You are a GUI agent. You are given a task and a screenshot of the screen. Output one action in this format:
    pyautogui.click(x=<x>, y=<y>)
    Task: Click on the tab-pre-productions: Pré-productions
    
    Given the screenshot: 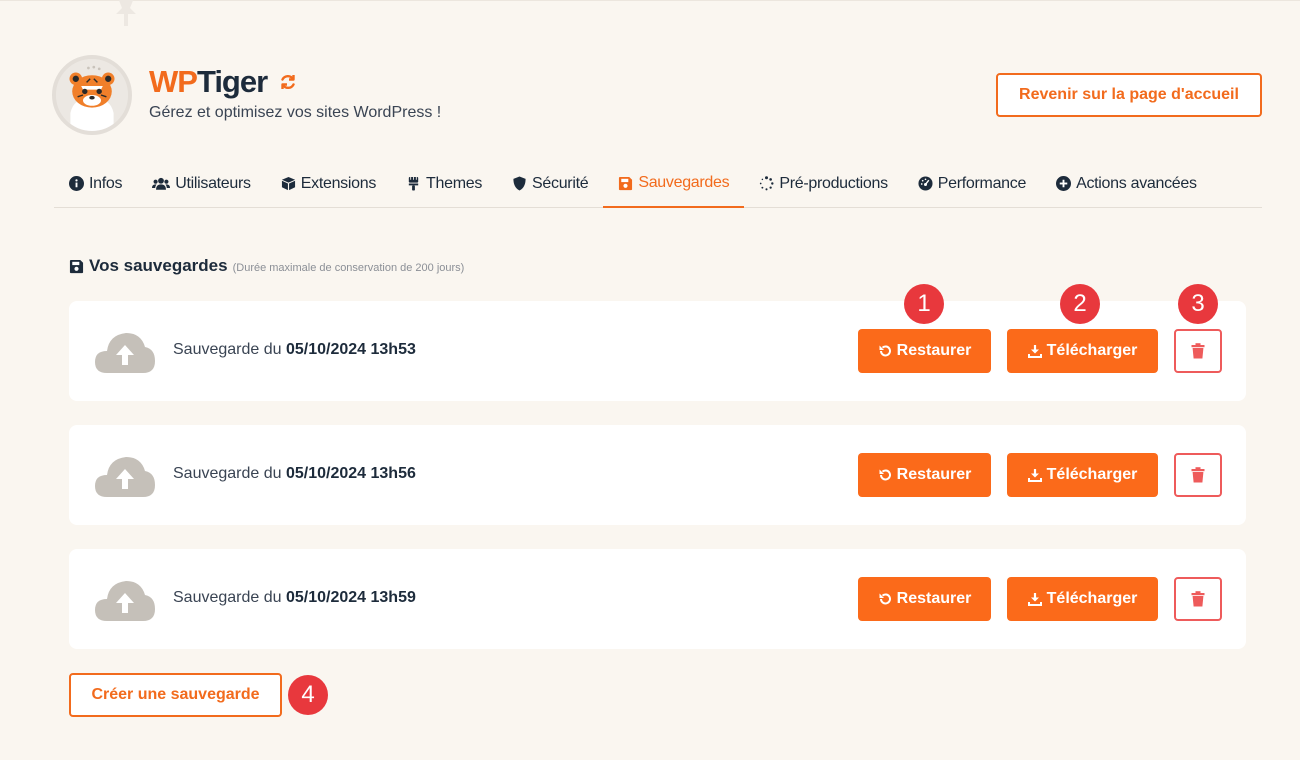 What is the action you would take?
    pyautogui.click(x=823, y=183)
    